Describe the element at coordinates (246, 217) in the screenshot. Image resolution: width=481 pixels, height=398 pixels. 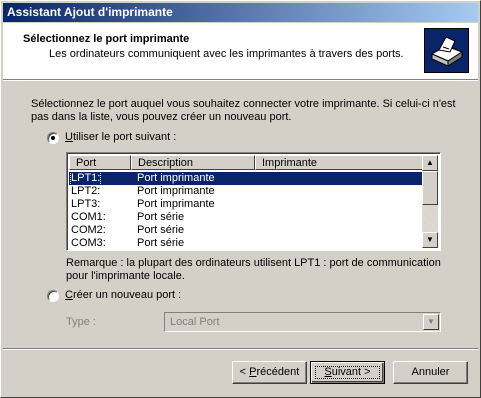
I see `table-row: COM1: Port série` at that location.